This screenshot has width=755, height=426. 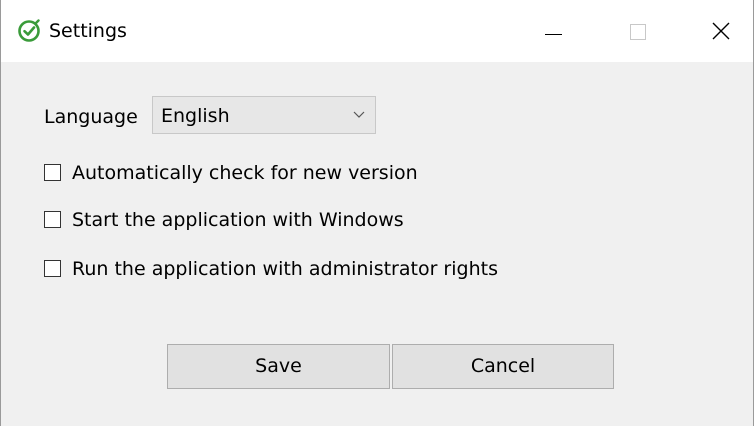 What do you see at coordinates (245, 173) in the screenshot?
I see `auto-check-update-label: Automatically check for new version` at bounding box center [245, 173].